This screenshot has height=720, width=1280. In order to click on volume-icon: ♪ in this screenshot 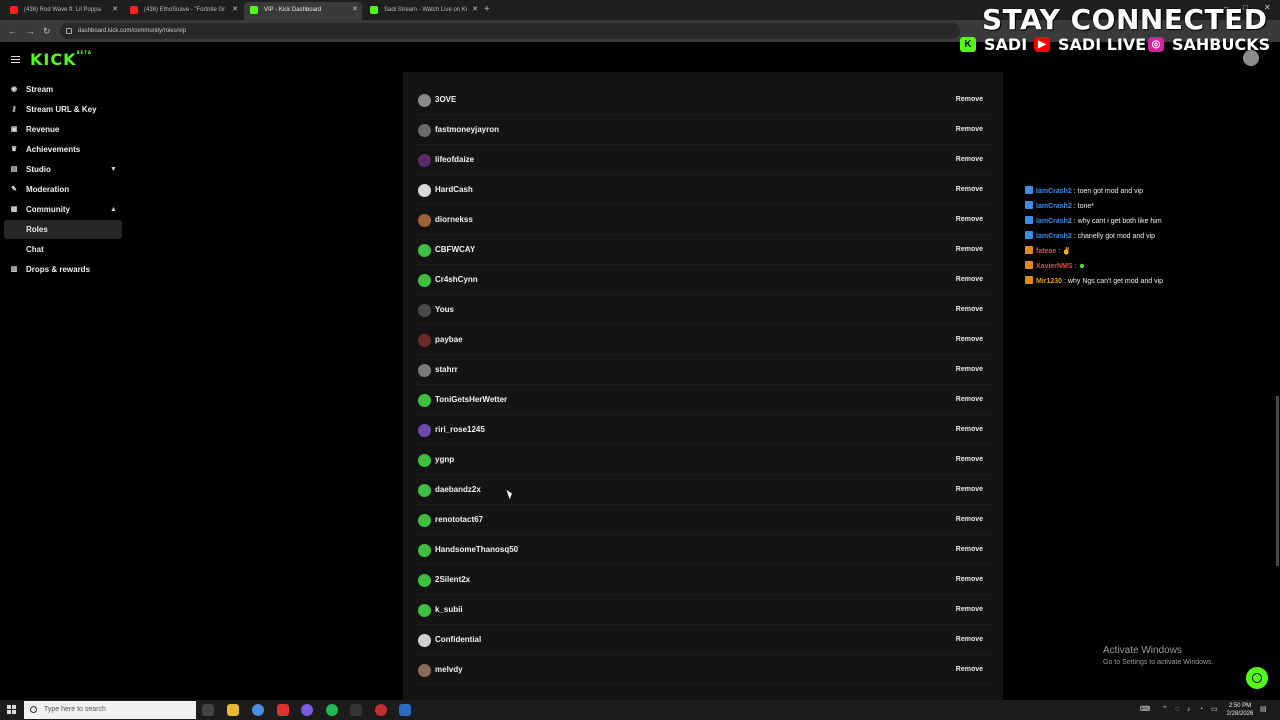, I will do `click(1189, 710)`.